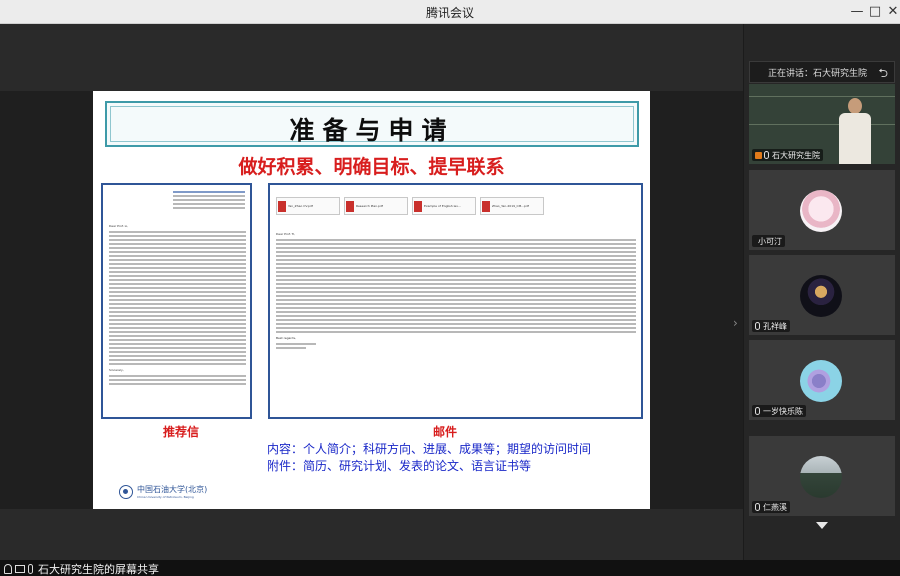  I want to click on attachment-item: Zhao_Yan-2019_CM...pdf, so click(512, 206).